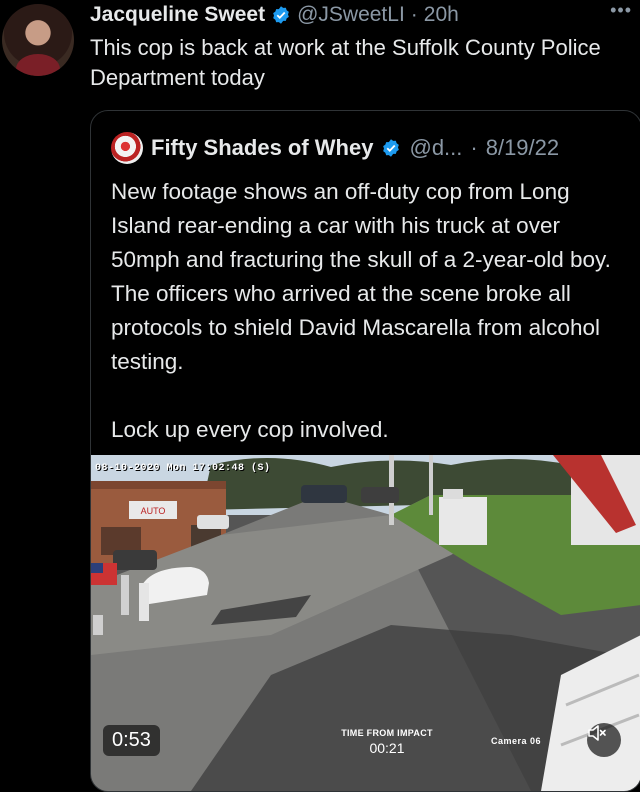 This screenshot has height=792, width=640. I want to click on quoted-author-avatar, so click(127, 148).